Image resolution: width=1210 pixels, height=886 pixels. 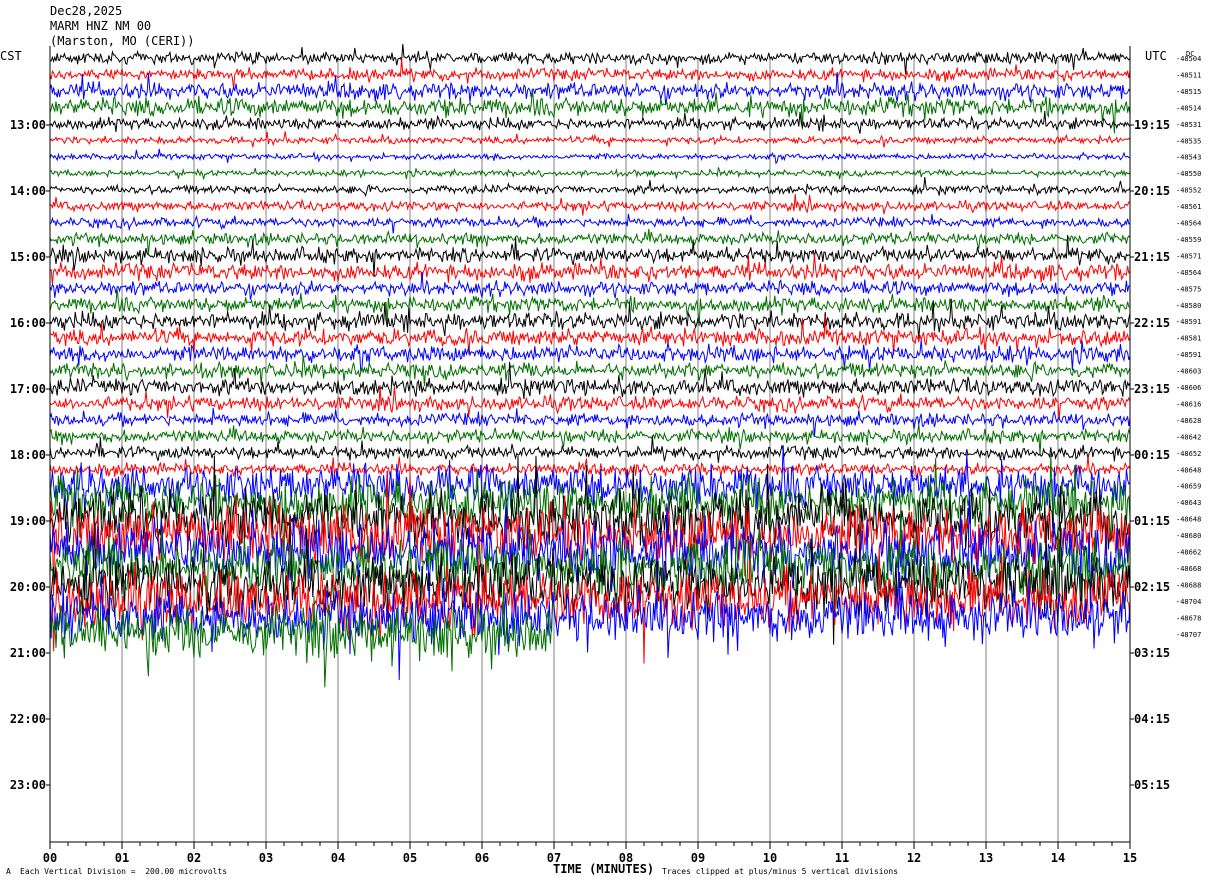 What do you see at coordinates (1188, 553) in the screenshot?
I see `dc-offset-label: -48662` at bounding box center [1188, 553].